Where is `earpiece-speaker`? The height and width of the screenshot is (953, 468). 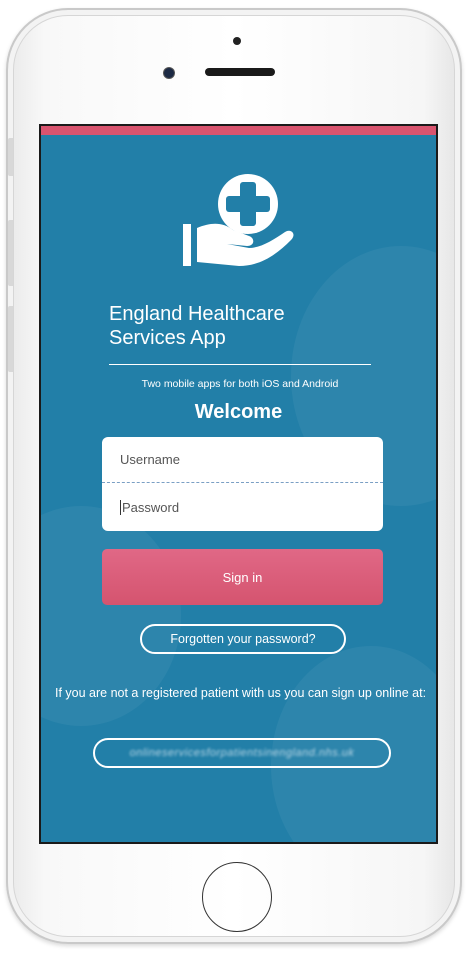 earpiece-speaker is located at coordinates (240, 72).